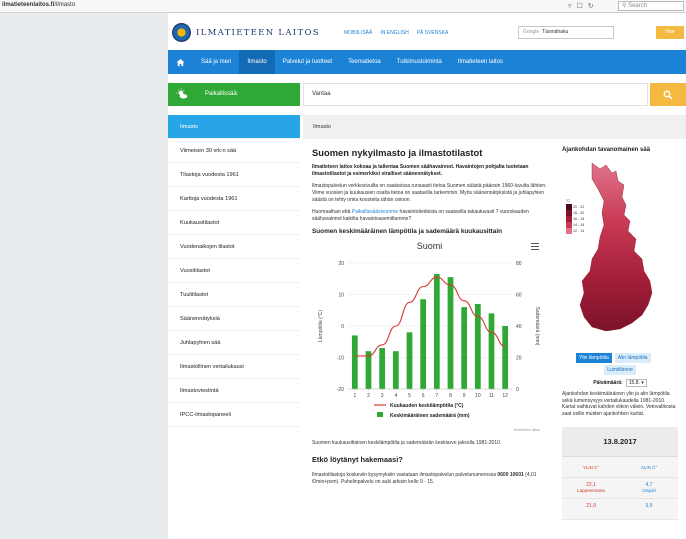 This screenshot has height=539, width=686. What do you see at coordinates (419, 62) in the screenshot?
I see `nav-item-research: Tutkimustoiminta` at bounding box center [419, 62].